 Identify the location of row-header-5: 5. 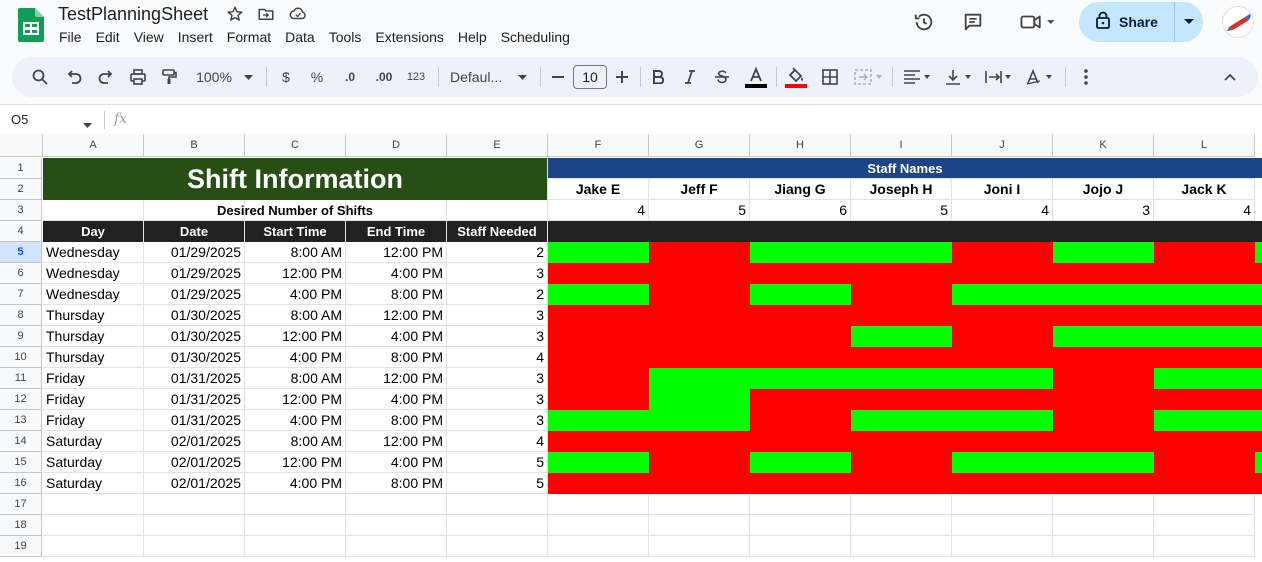
(21, 252).